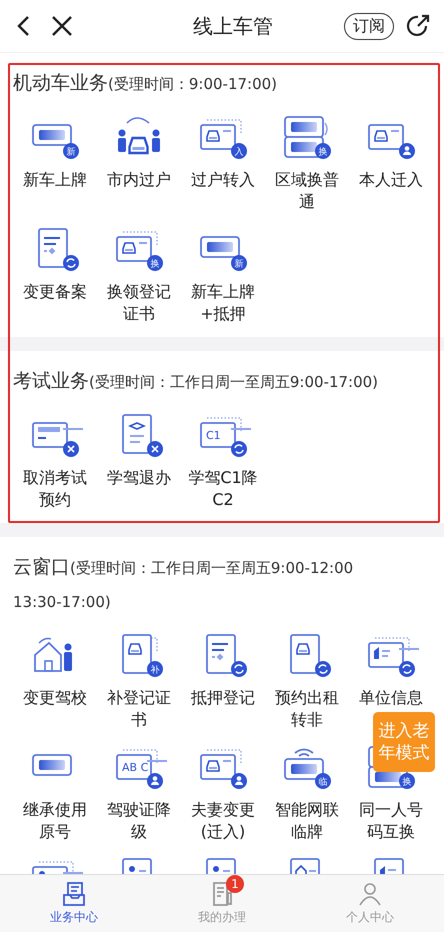  Describe the element at coordinates (307, 191) in the screenshot. I see `service-label: 区域换普通` at that location.